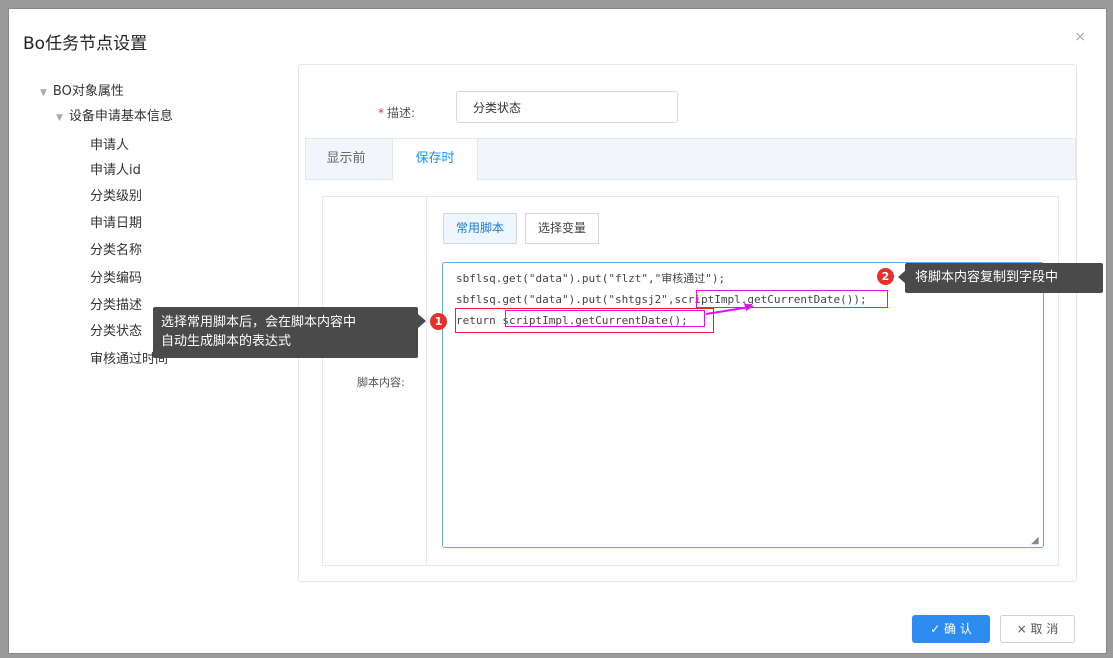 The width and height of the screenshot is (1113, 658). I want to click on tree-group-label: 设备申请基本信息, so click(120, 116).